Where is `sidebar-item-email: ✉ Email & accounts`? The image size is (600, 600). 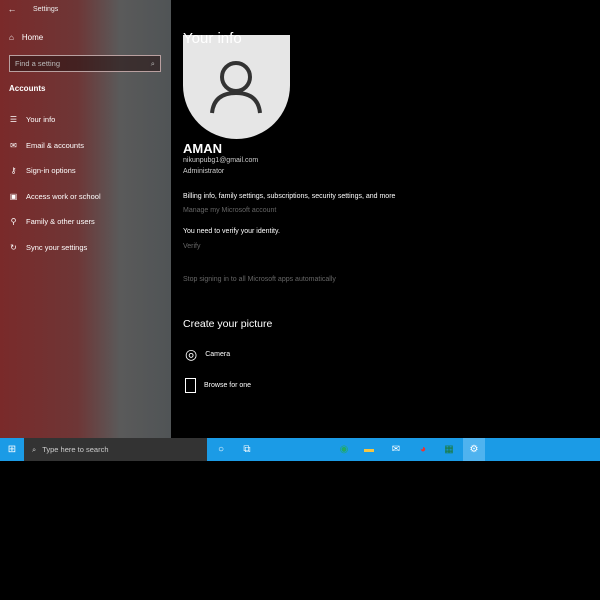
sidebar-item-email: ✉ Email & accounts is located at coordinates (46, 145).